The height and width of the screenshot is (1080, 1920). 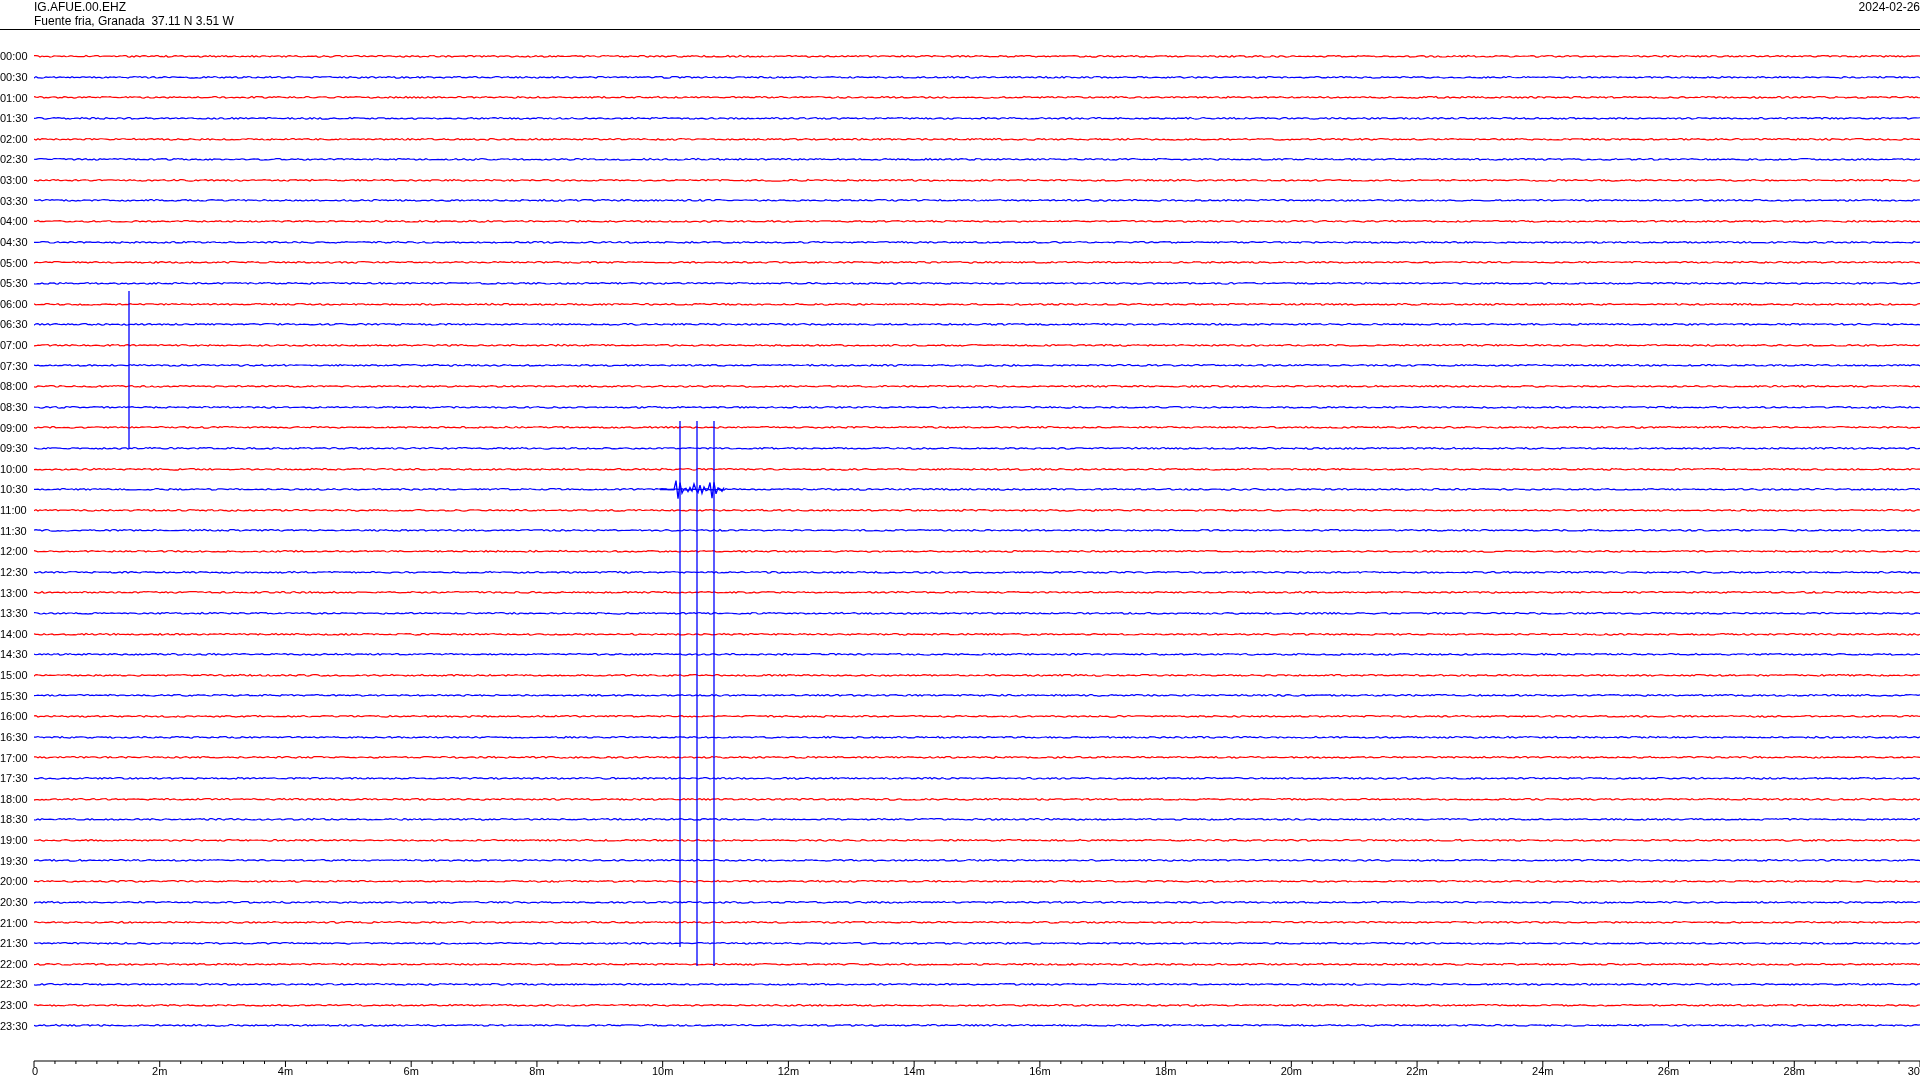 What do you see at coordinates (14, 736) in the screenshot?
I see `row-time-label: 16:30` at bounding box center [14, 736].